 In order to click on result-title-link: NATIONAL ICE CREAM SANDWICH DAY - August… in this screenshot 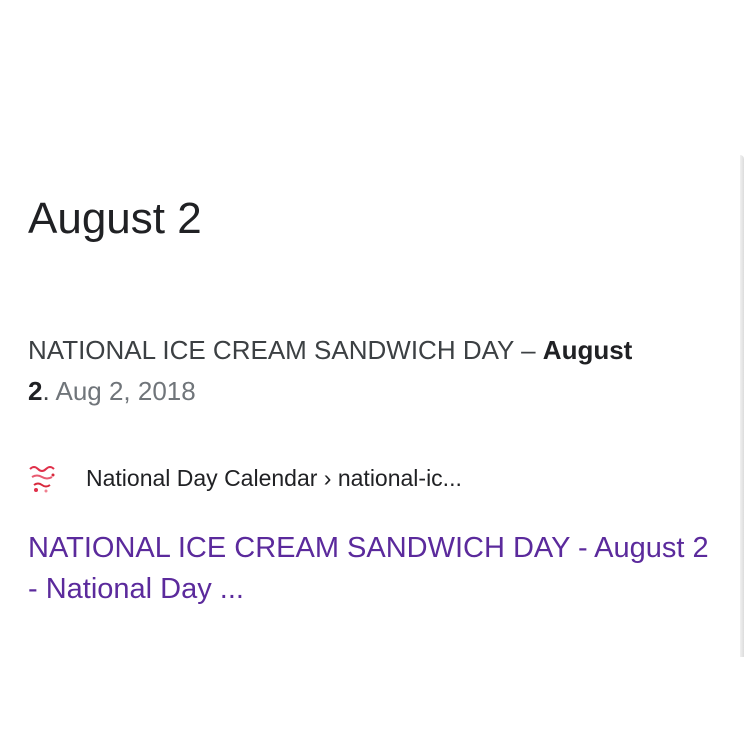, I will do `click(373, 569)`.